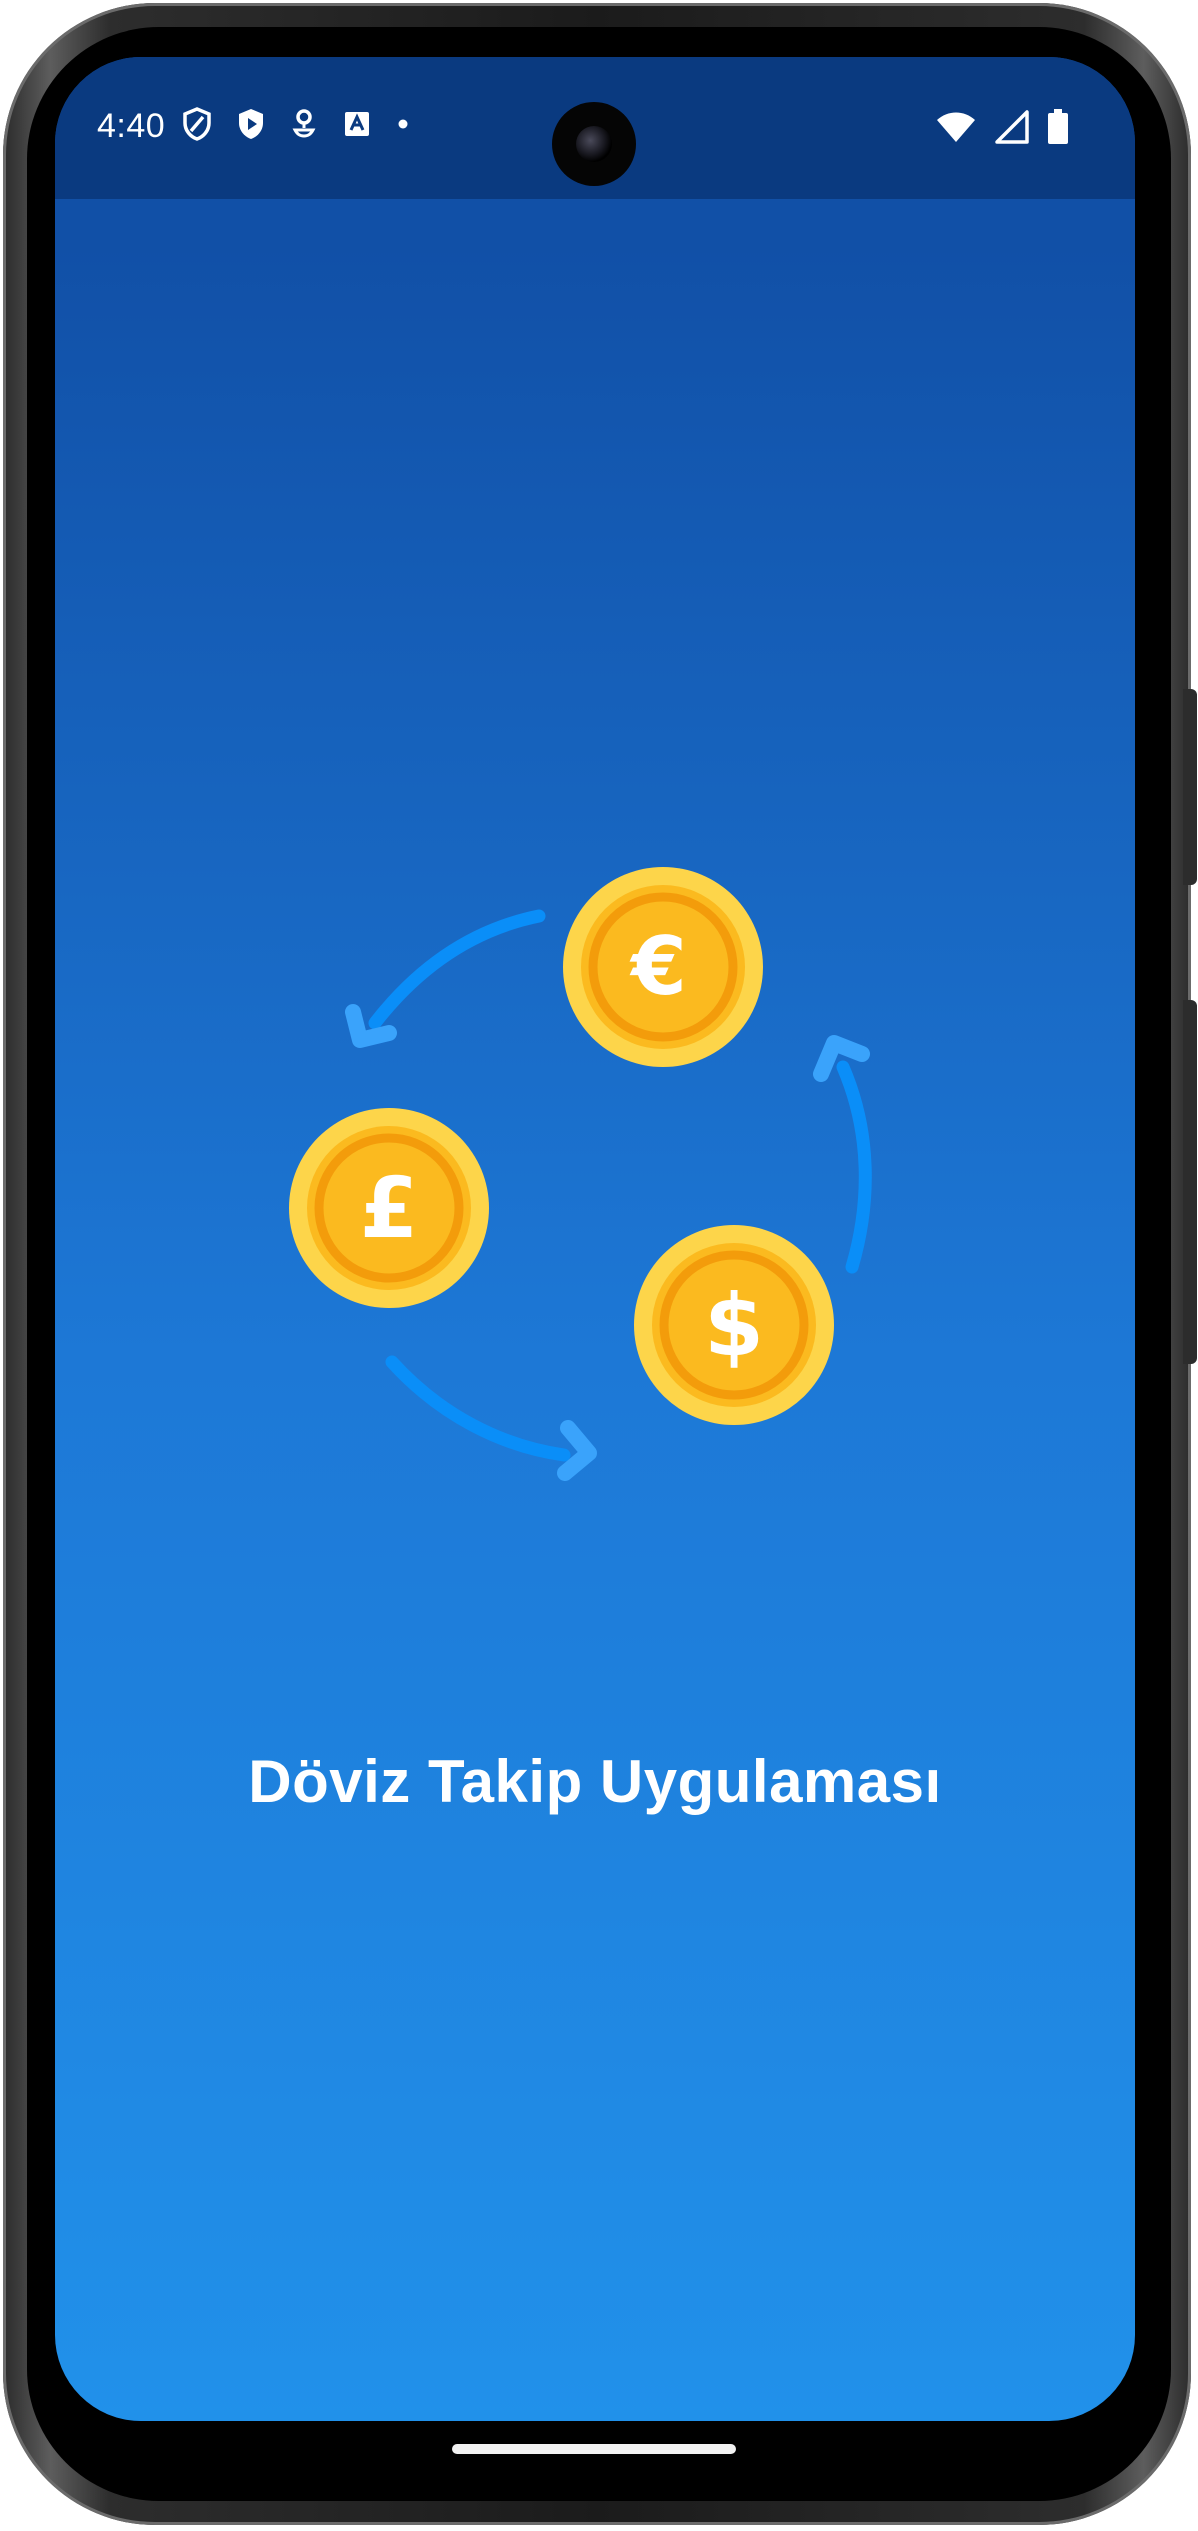 The width and height of the screenshot is (1198, 2531). I want to click on euro-symbol: €, so click(658, 966).